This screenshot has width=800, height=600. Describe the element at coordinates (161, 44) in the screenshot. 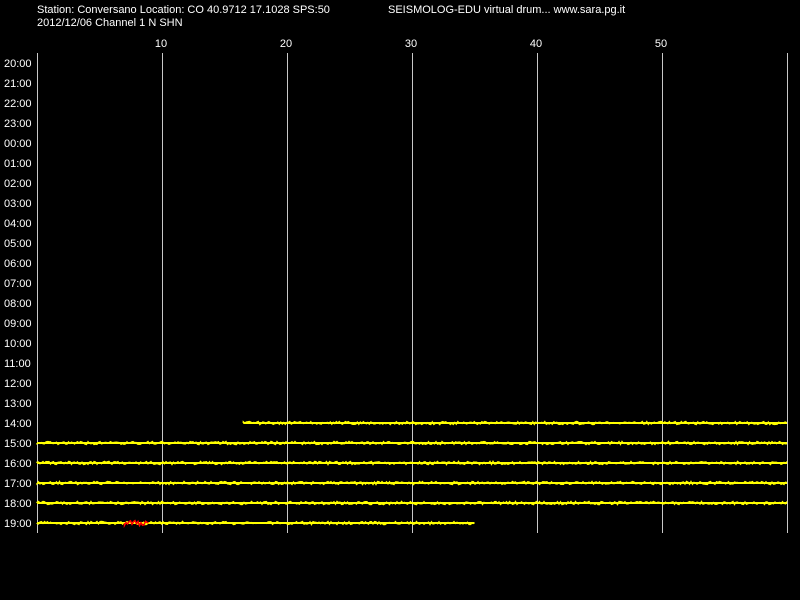

I see `x-tick-label: 10` at that location.